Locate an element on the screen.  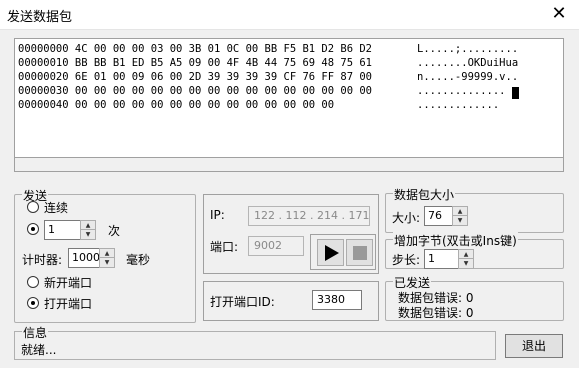
text-cursor is located at coordinates (515, 93).